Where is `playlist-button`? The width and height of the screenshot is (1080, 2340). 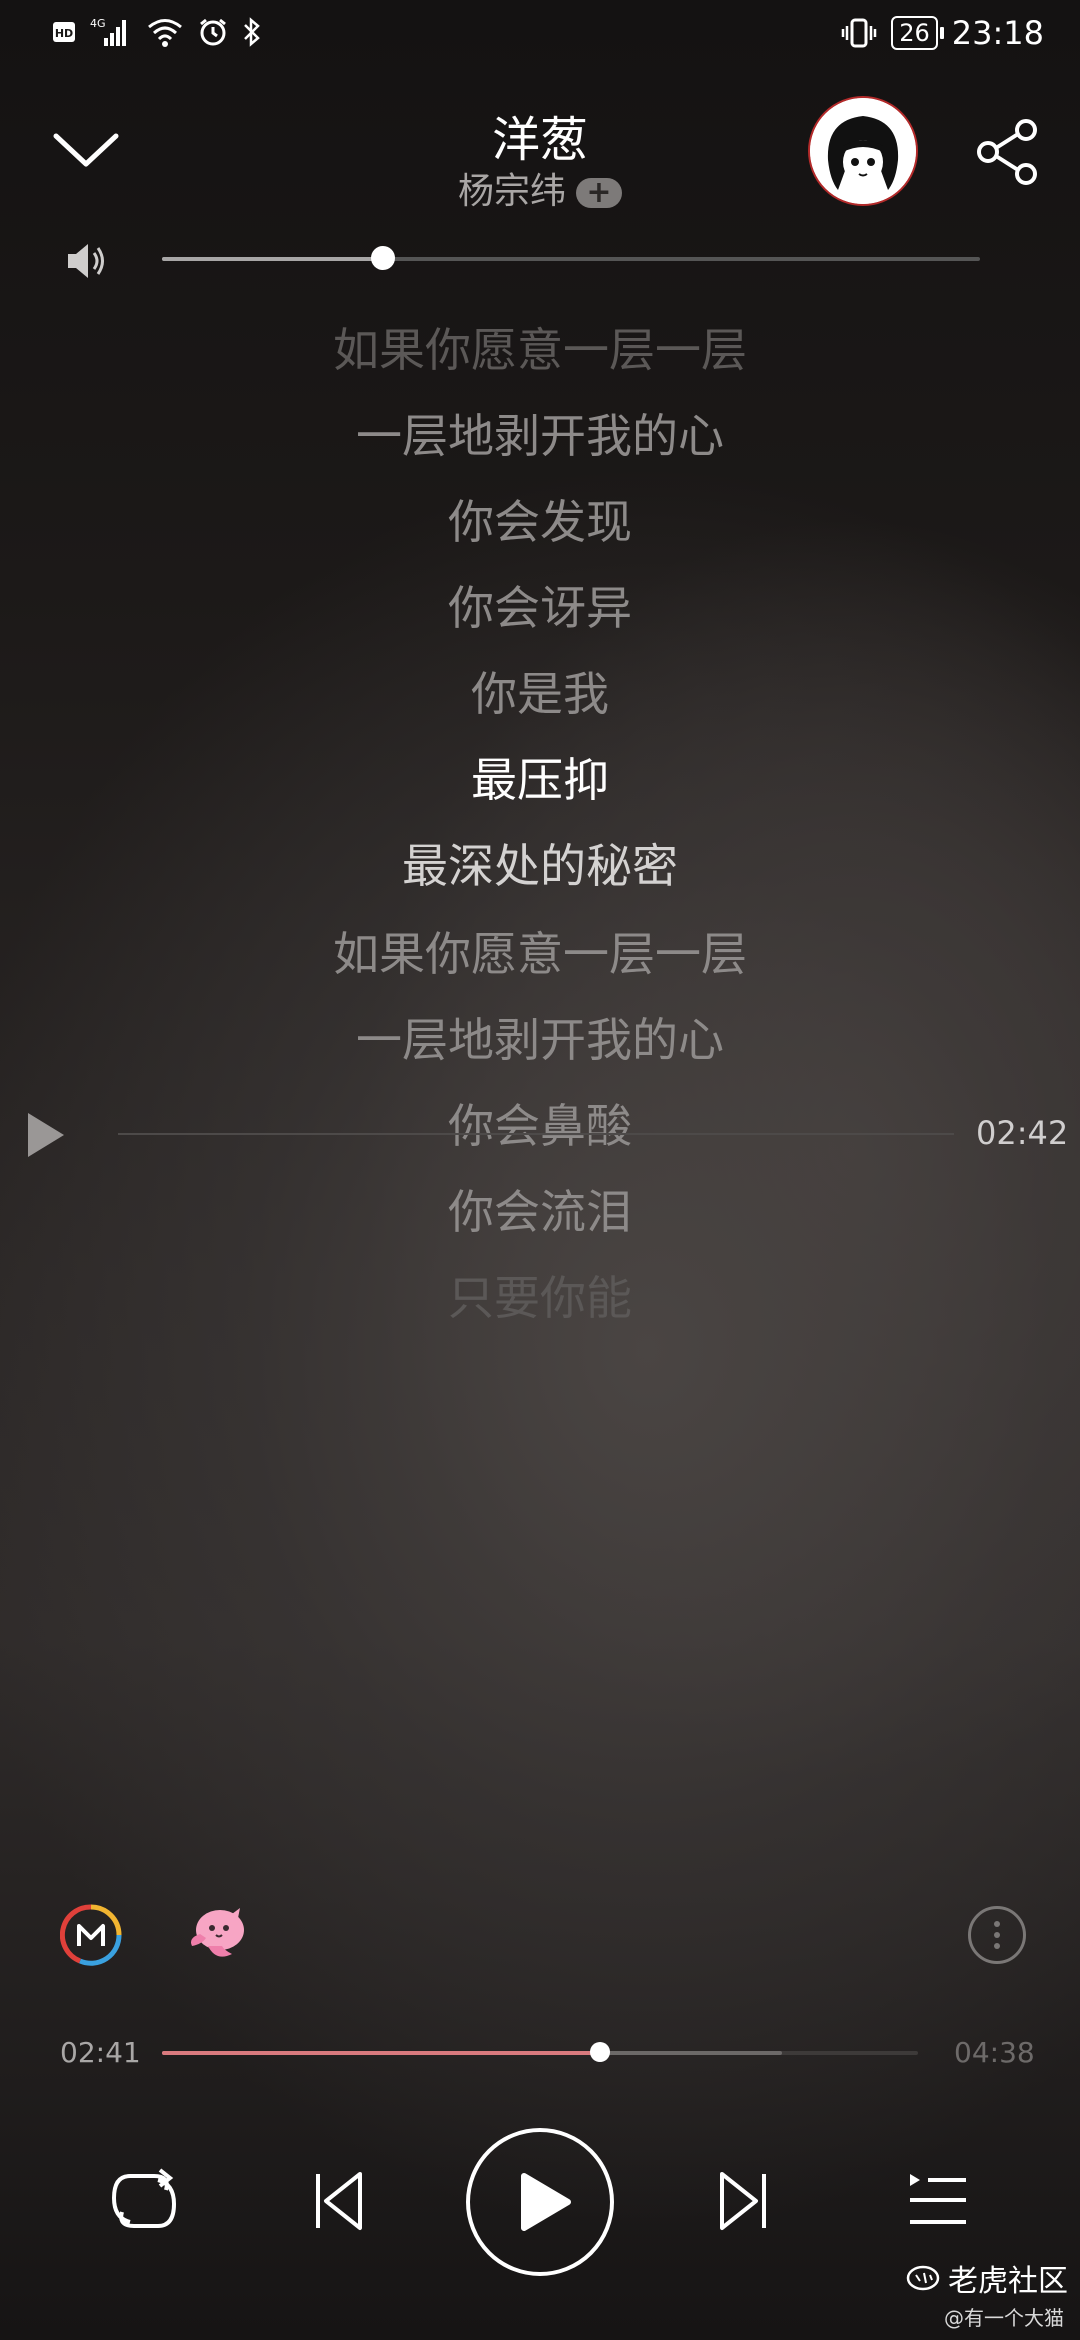
playlist-button is located at coordinates (937, 2200).